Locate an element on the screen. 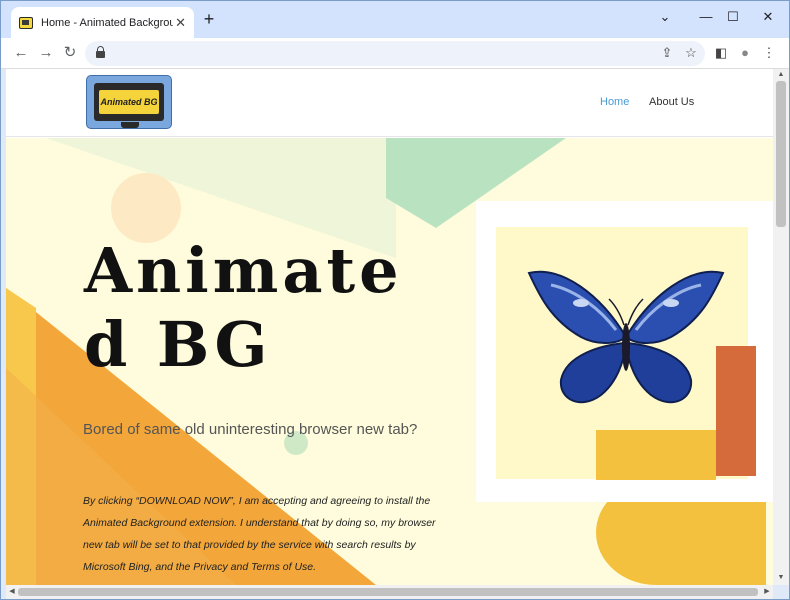  vertical-scroll-thumb is located at coordinates (781, 154).